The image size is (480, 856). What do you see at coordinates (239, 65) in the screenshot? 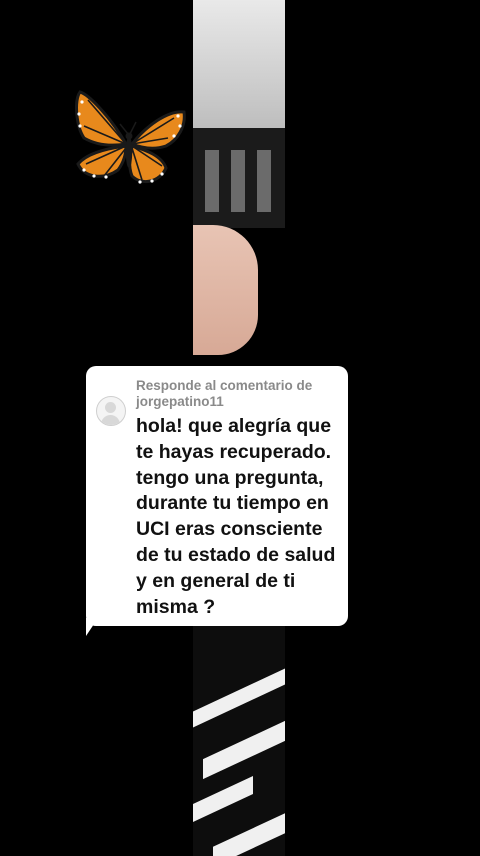
I see `ceiling` at bounding box center [239, 65].